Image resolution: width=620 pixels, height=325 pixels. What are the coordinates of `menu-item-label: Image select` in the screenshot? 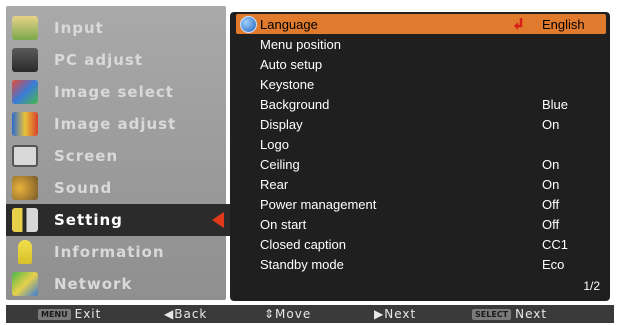 It's located at (114, 92).